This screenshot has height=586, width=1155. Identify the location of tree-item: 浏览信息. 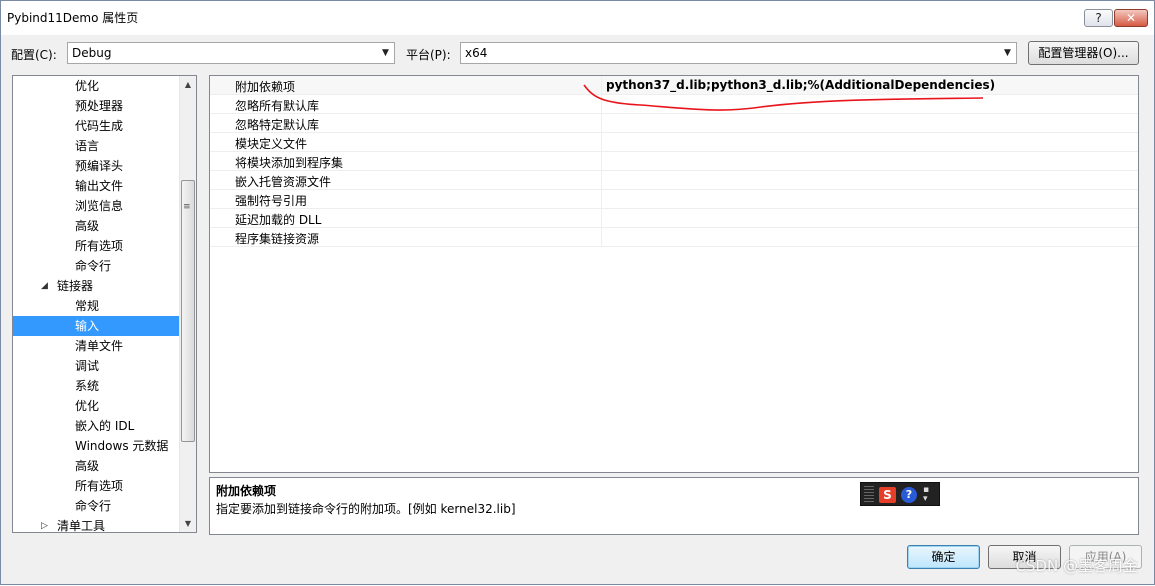
(96, 206).